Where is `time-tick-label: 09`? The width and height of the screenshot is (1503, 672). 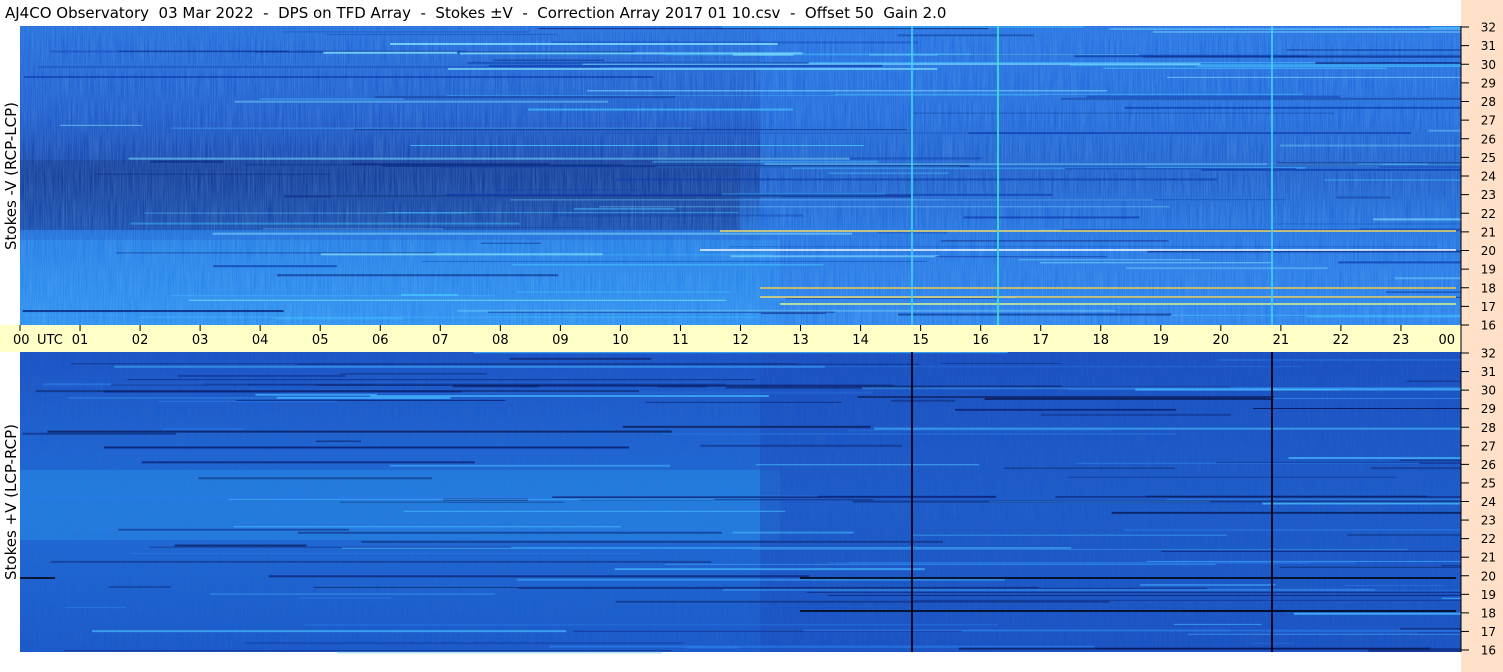 time-tick-label: 09 is located at coordinates (560, 340).